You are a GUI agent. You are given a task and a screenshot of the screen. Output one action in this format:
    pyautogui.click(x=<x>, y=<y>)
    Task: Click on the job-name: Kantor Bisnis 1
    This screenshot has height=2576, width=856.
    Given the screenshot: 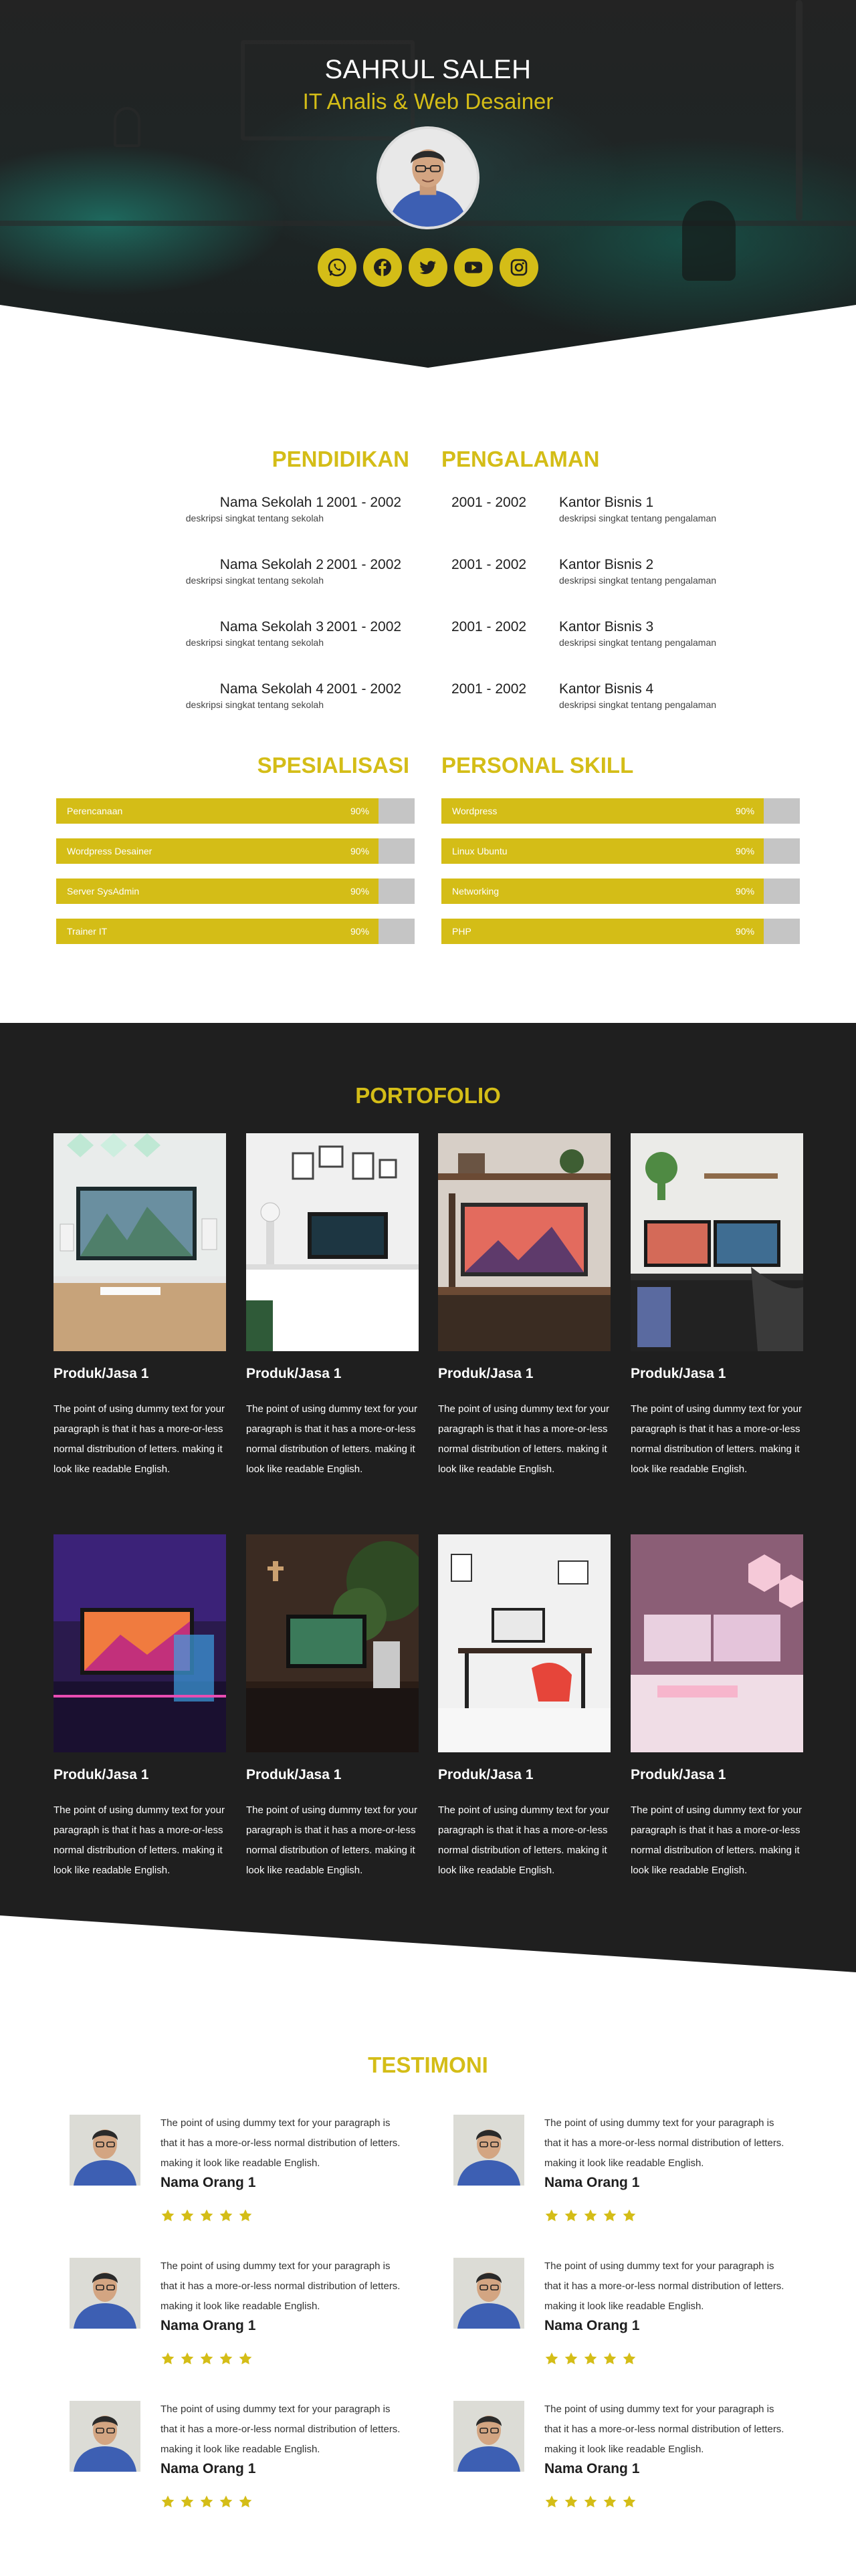 What is the action you would take?
    pyautogui.click(x=606, y=502)
    